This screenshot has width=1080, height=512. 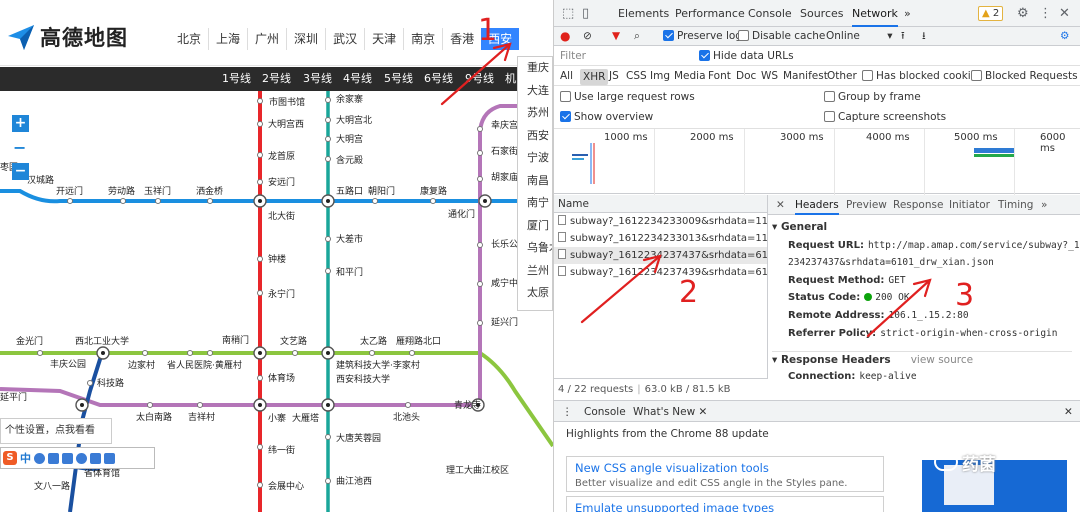 What do you see at coordinates (70, 37) in the screenshot?
I see `amap-logo: 高德地图` at bounding box center [70, 37].